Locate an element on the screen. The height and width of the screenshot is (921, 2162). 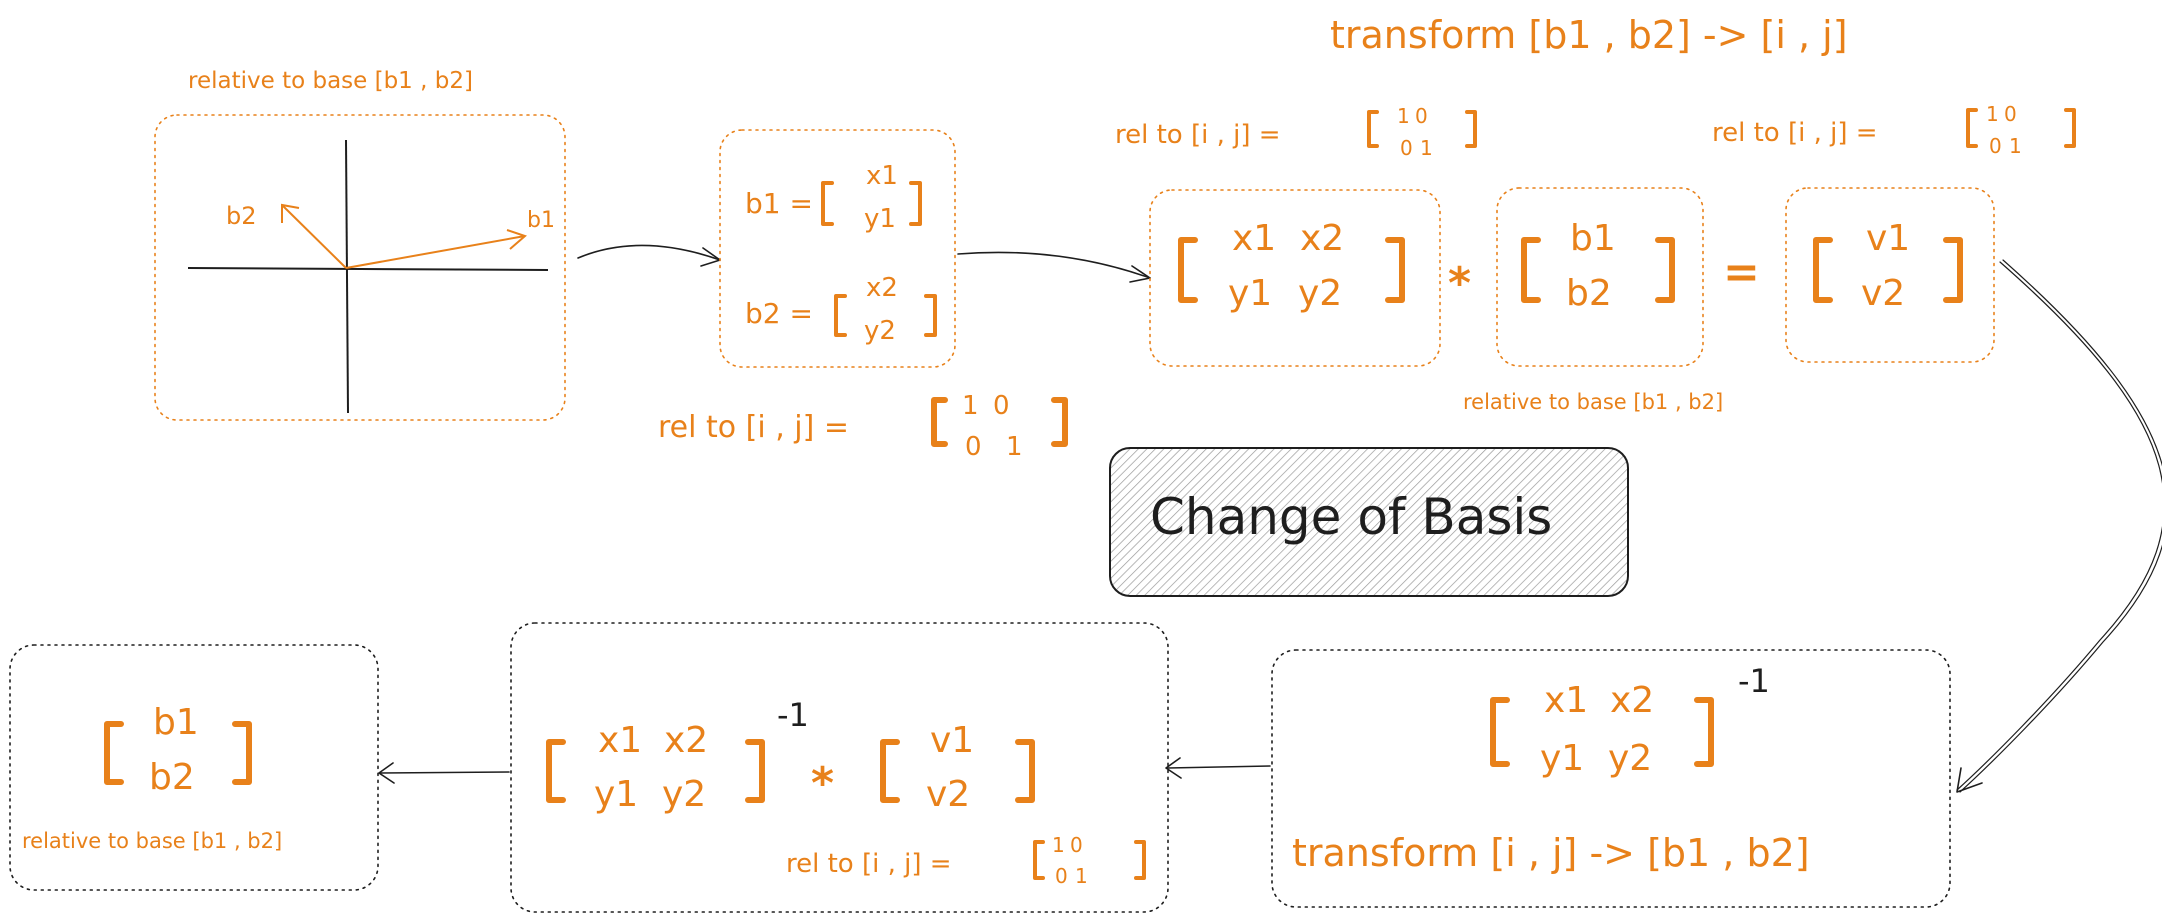
solve-id-bracket-r is located at coordinates (1140, 860).